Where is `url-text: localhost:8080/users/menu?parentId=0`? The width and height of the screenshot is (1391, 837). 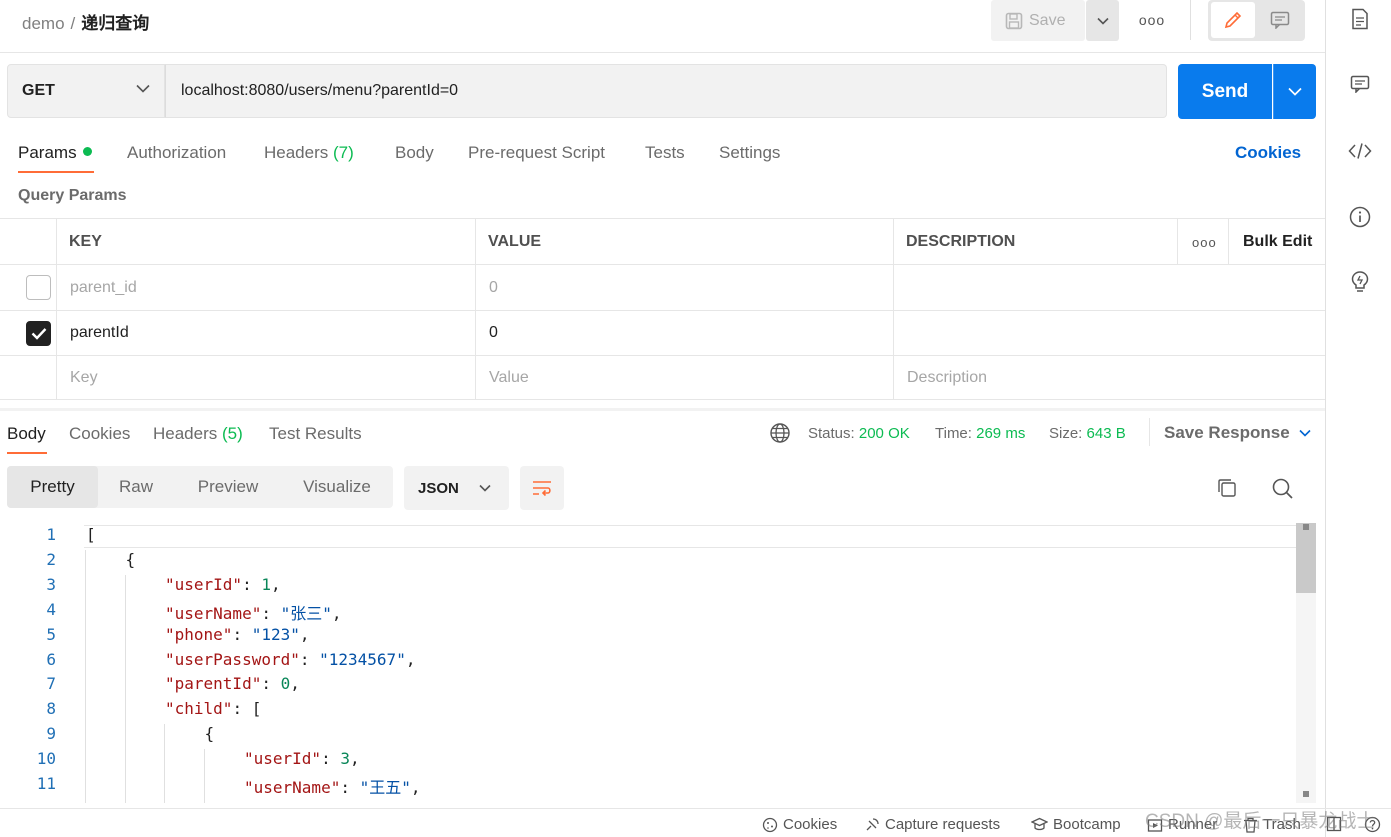 url-text: localhost:8080/users/menu?parentId=0 is located at coordinates (320, 90).